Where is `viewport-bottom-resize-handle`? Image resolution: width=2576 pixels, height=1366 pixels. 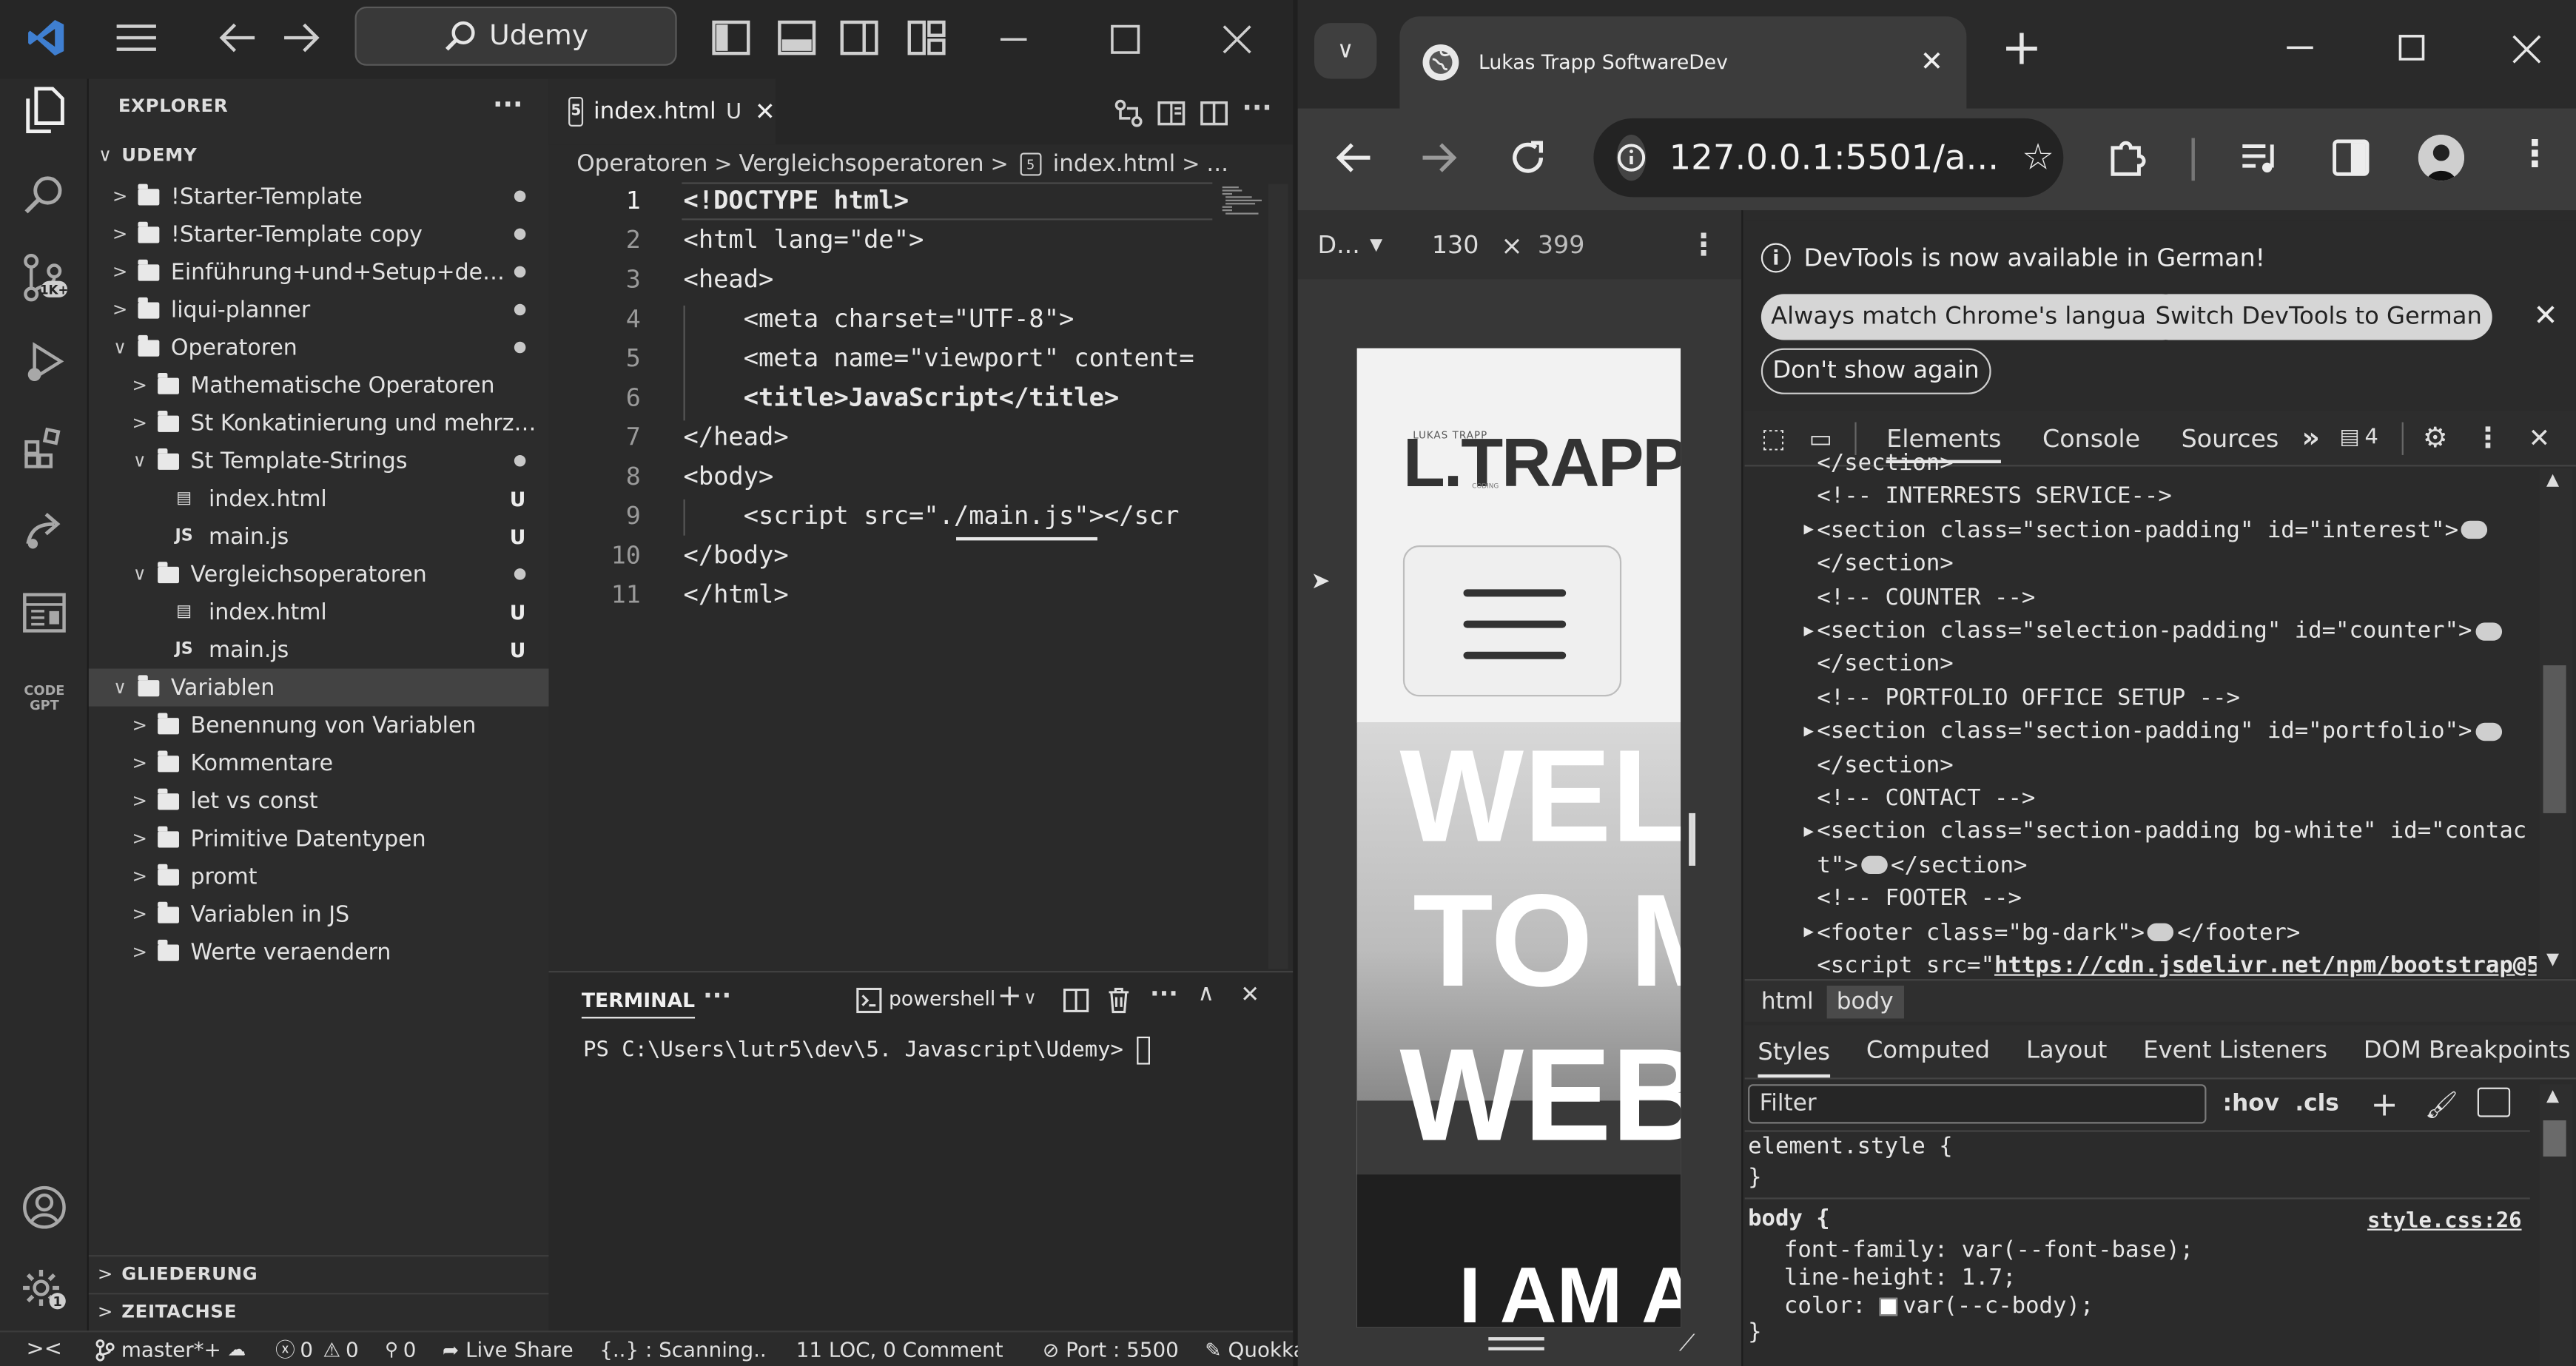 viewport-bottom-resize-handle is located at coordinates (1516, 1343).